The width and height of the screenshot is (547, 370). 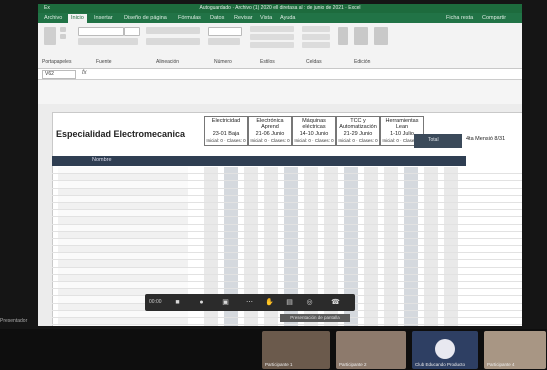 I want to click on number-format-select, so click(x=225, y=31).